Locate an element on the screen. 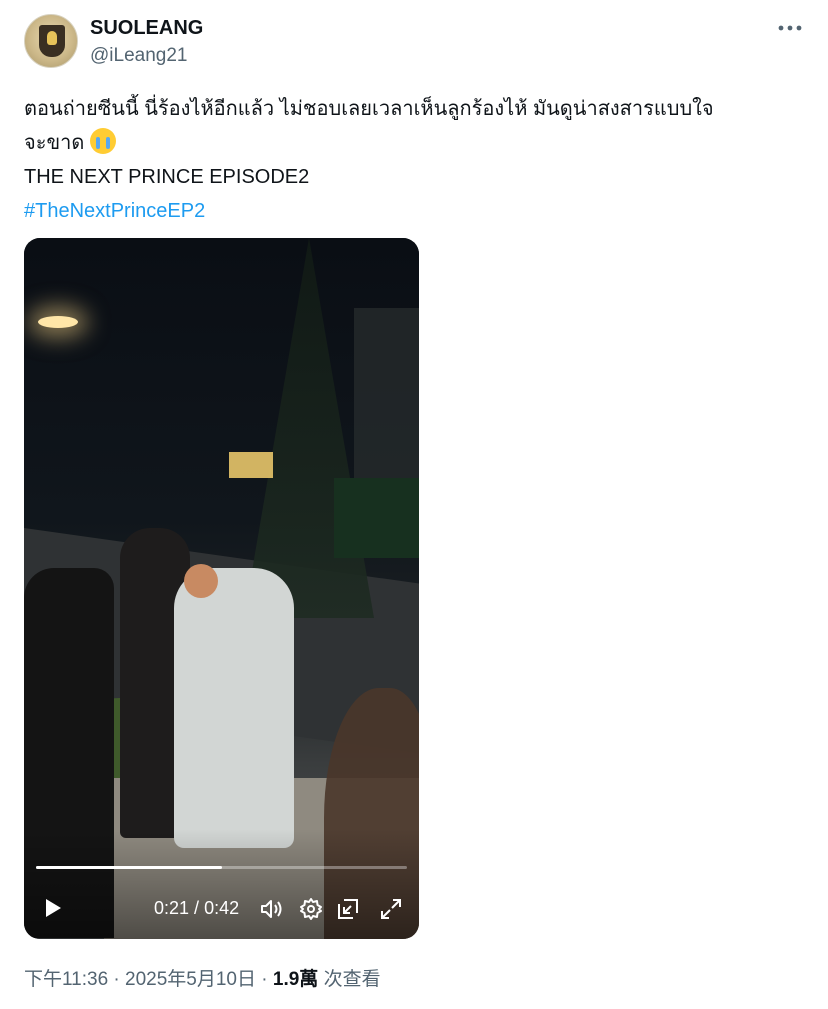 This screenshot has height=1009, width=828. tweet-metadata: 下午11:36 · 2025年5月10日 · 1.9萬 次查看 is located at coordinates (202, 977).